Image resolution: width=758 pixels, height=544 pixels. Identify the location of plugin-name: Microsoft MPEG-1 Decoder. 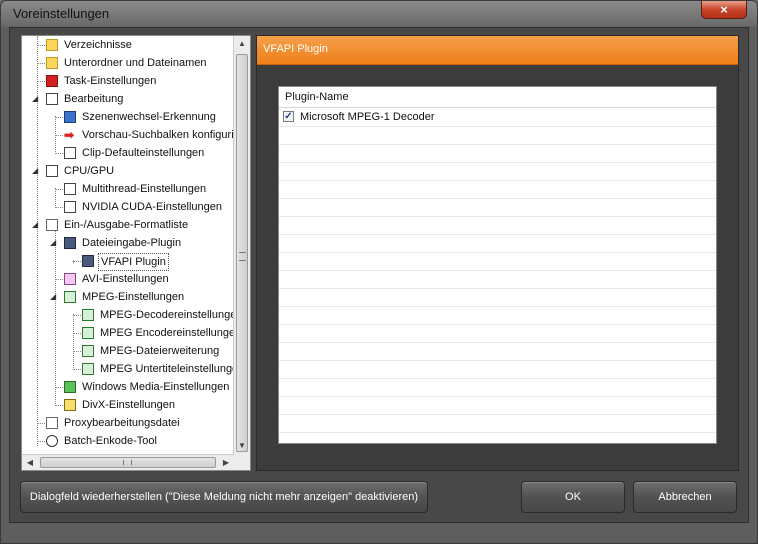
(367, 117).